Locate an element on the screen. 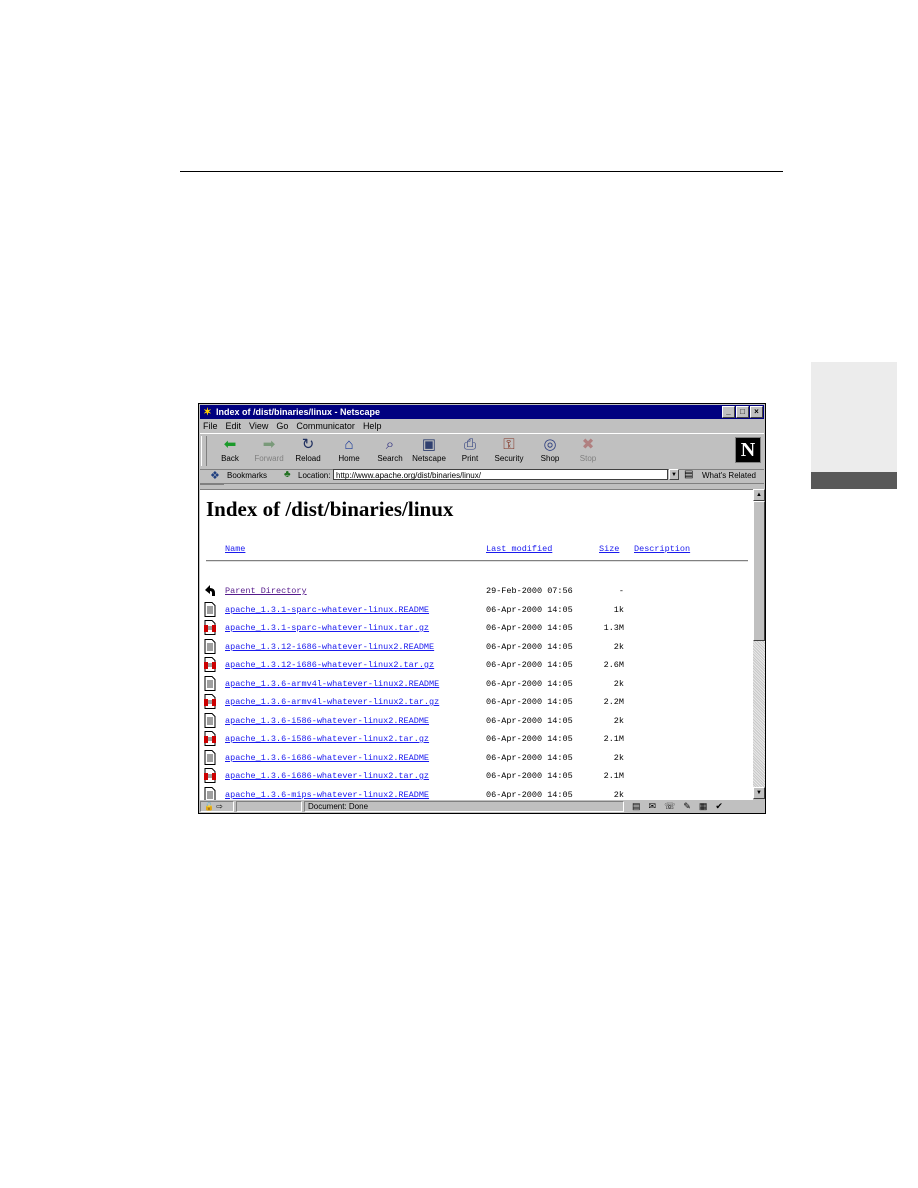  forward-arrow-icon: ➡ is located at coordinates (269, 444).